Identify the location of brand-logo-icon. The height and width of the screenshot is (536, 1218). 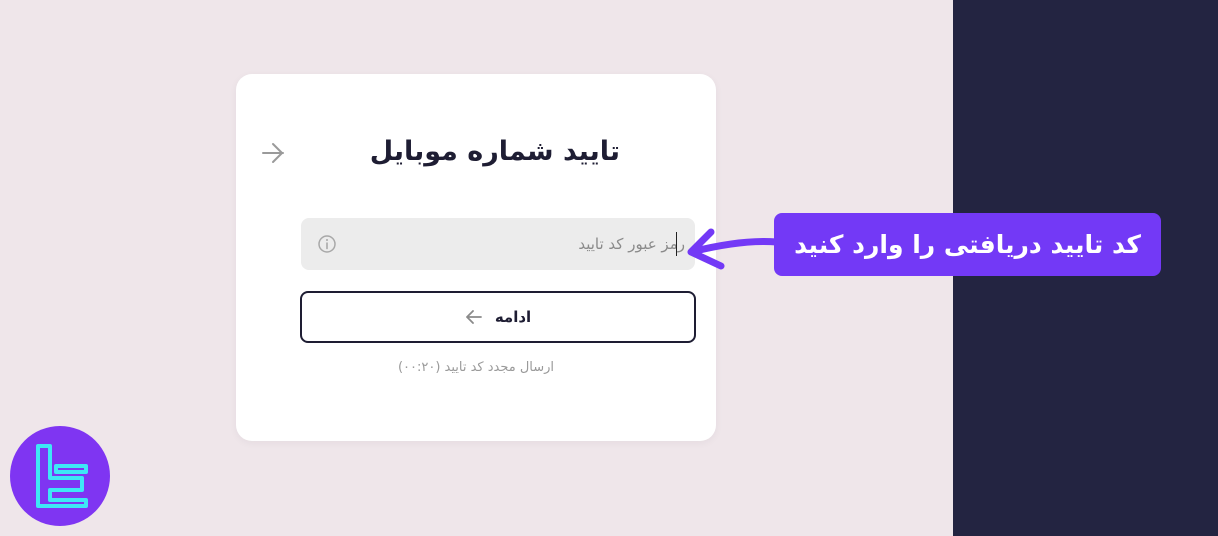
(62, 476).